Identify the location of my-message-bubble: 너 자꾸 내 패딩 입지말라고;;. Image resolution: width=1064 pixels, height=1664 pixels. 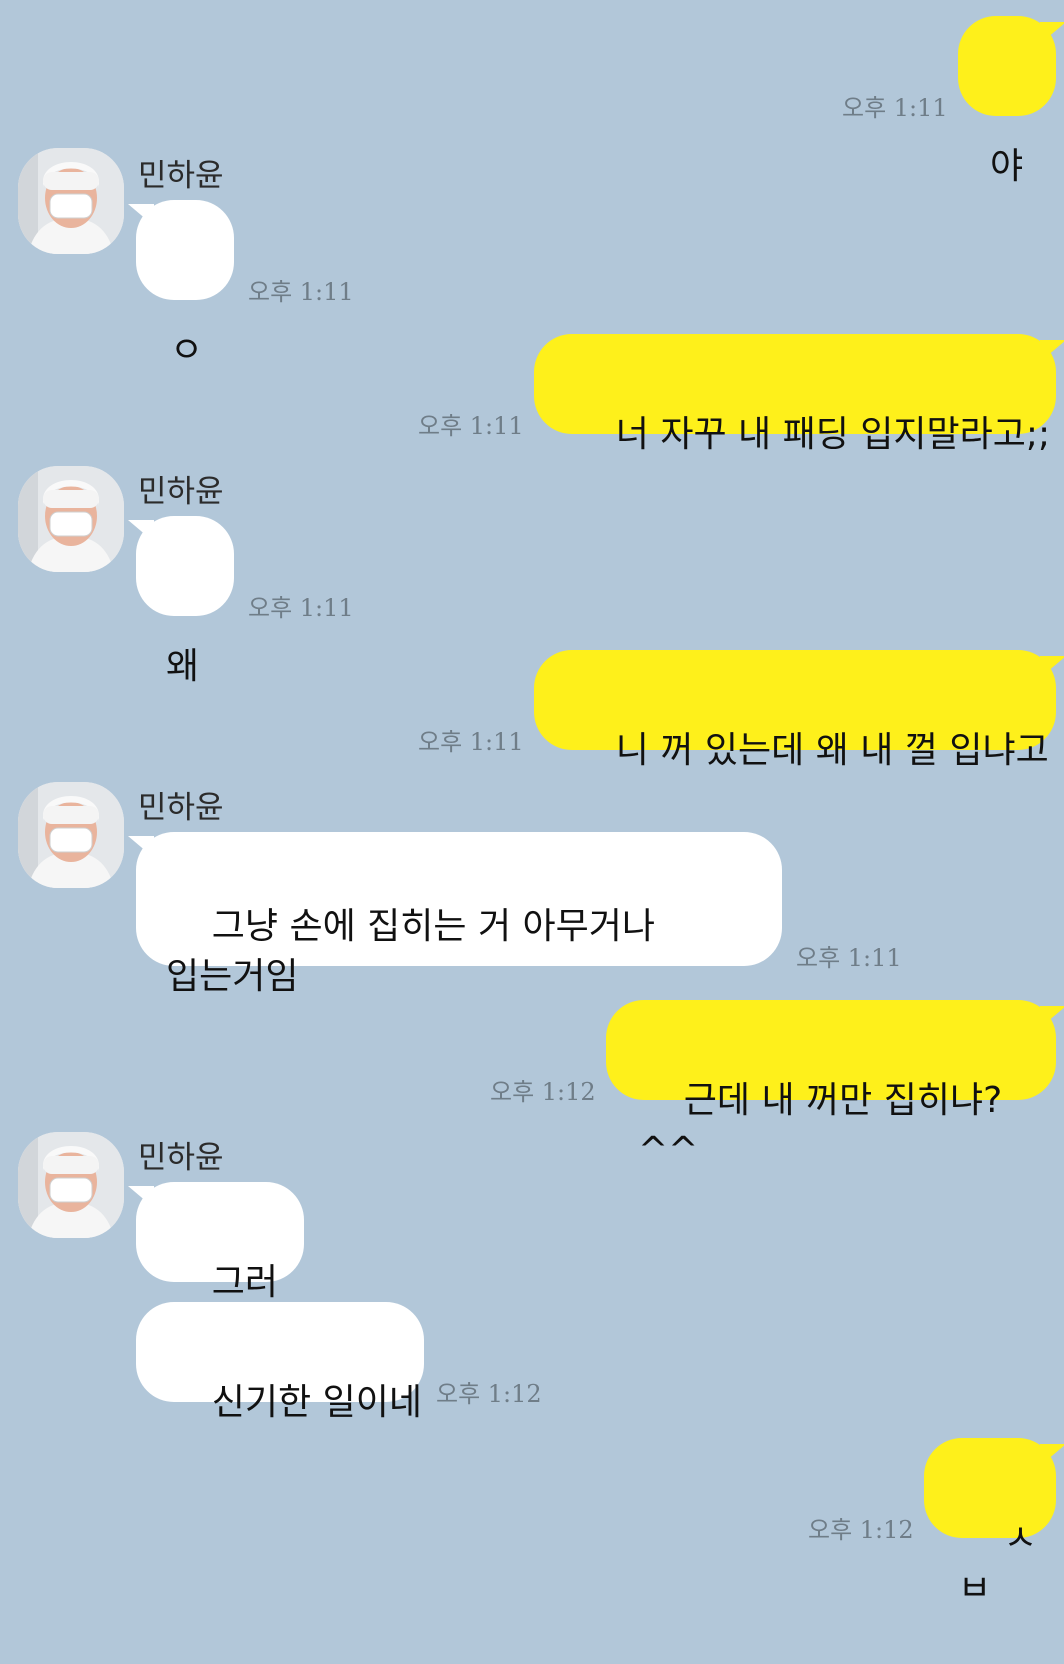
(795, 394).